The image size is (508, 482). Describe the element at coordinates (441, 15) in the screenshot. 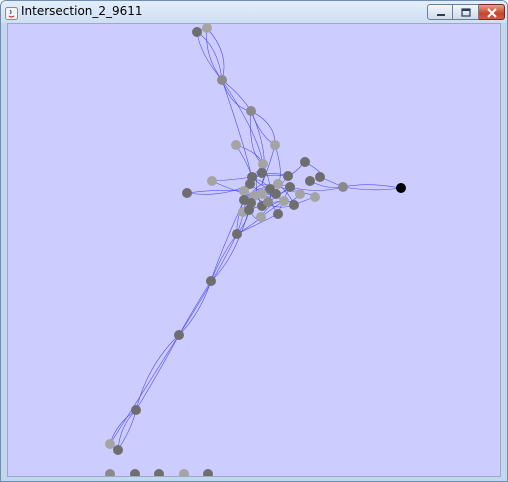

I see `minimize-icon` at that location.